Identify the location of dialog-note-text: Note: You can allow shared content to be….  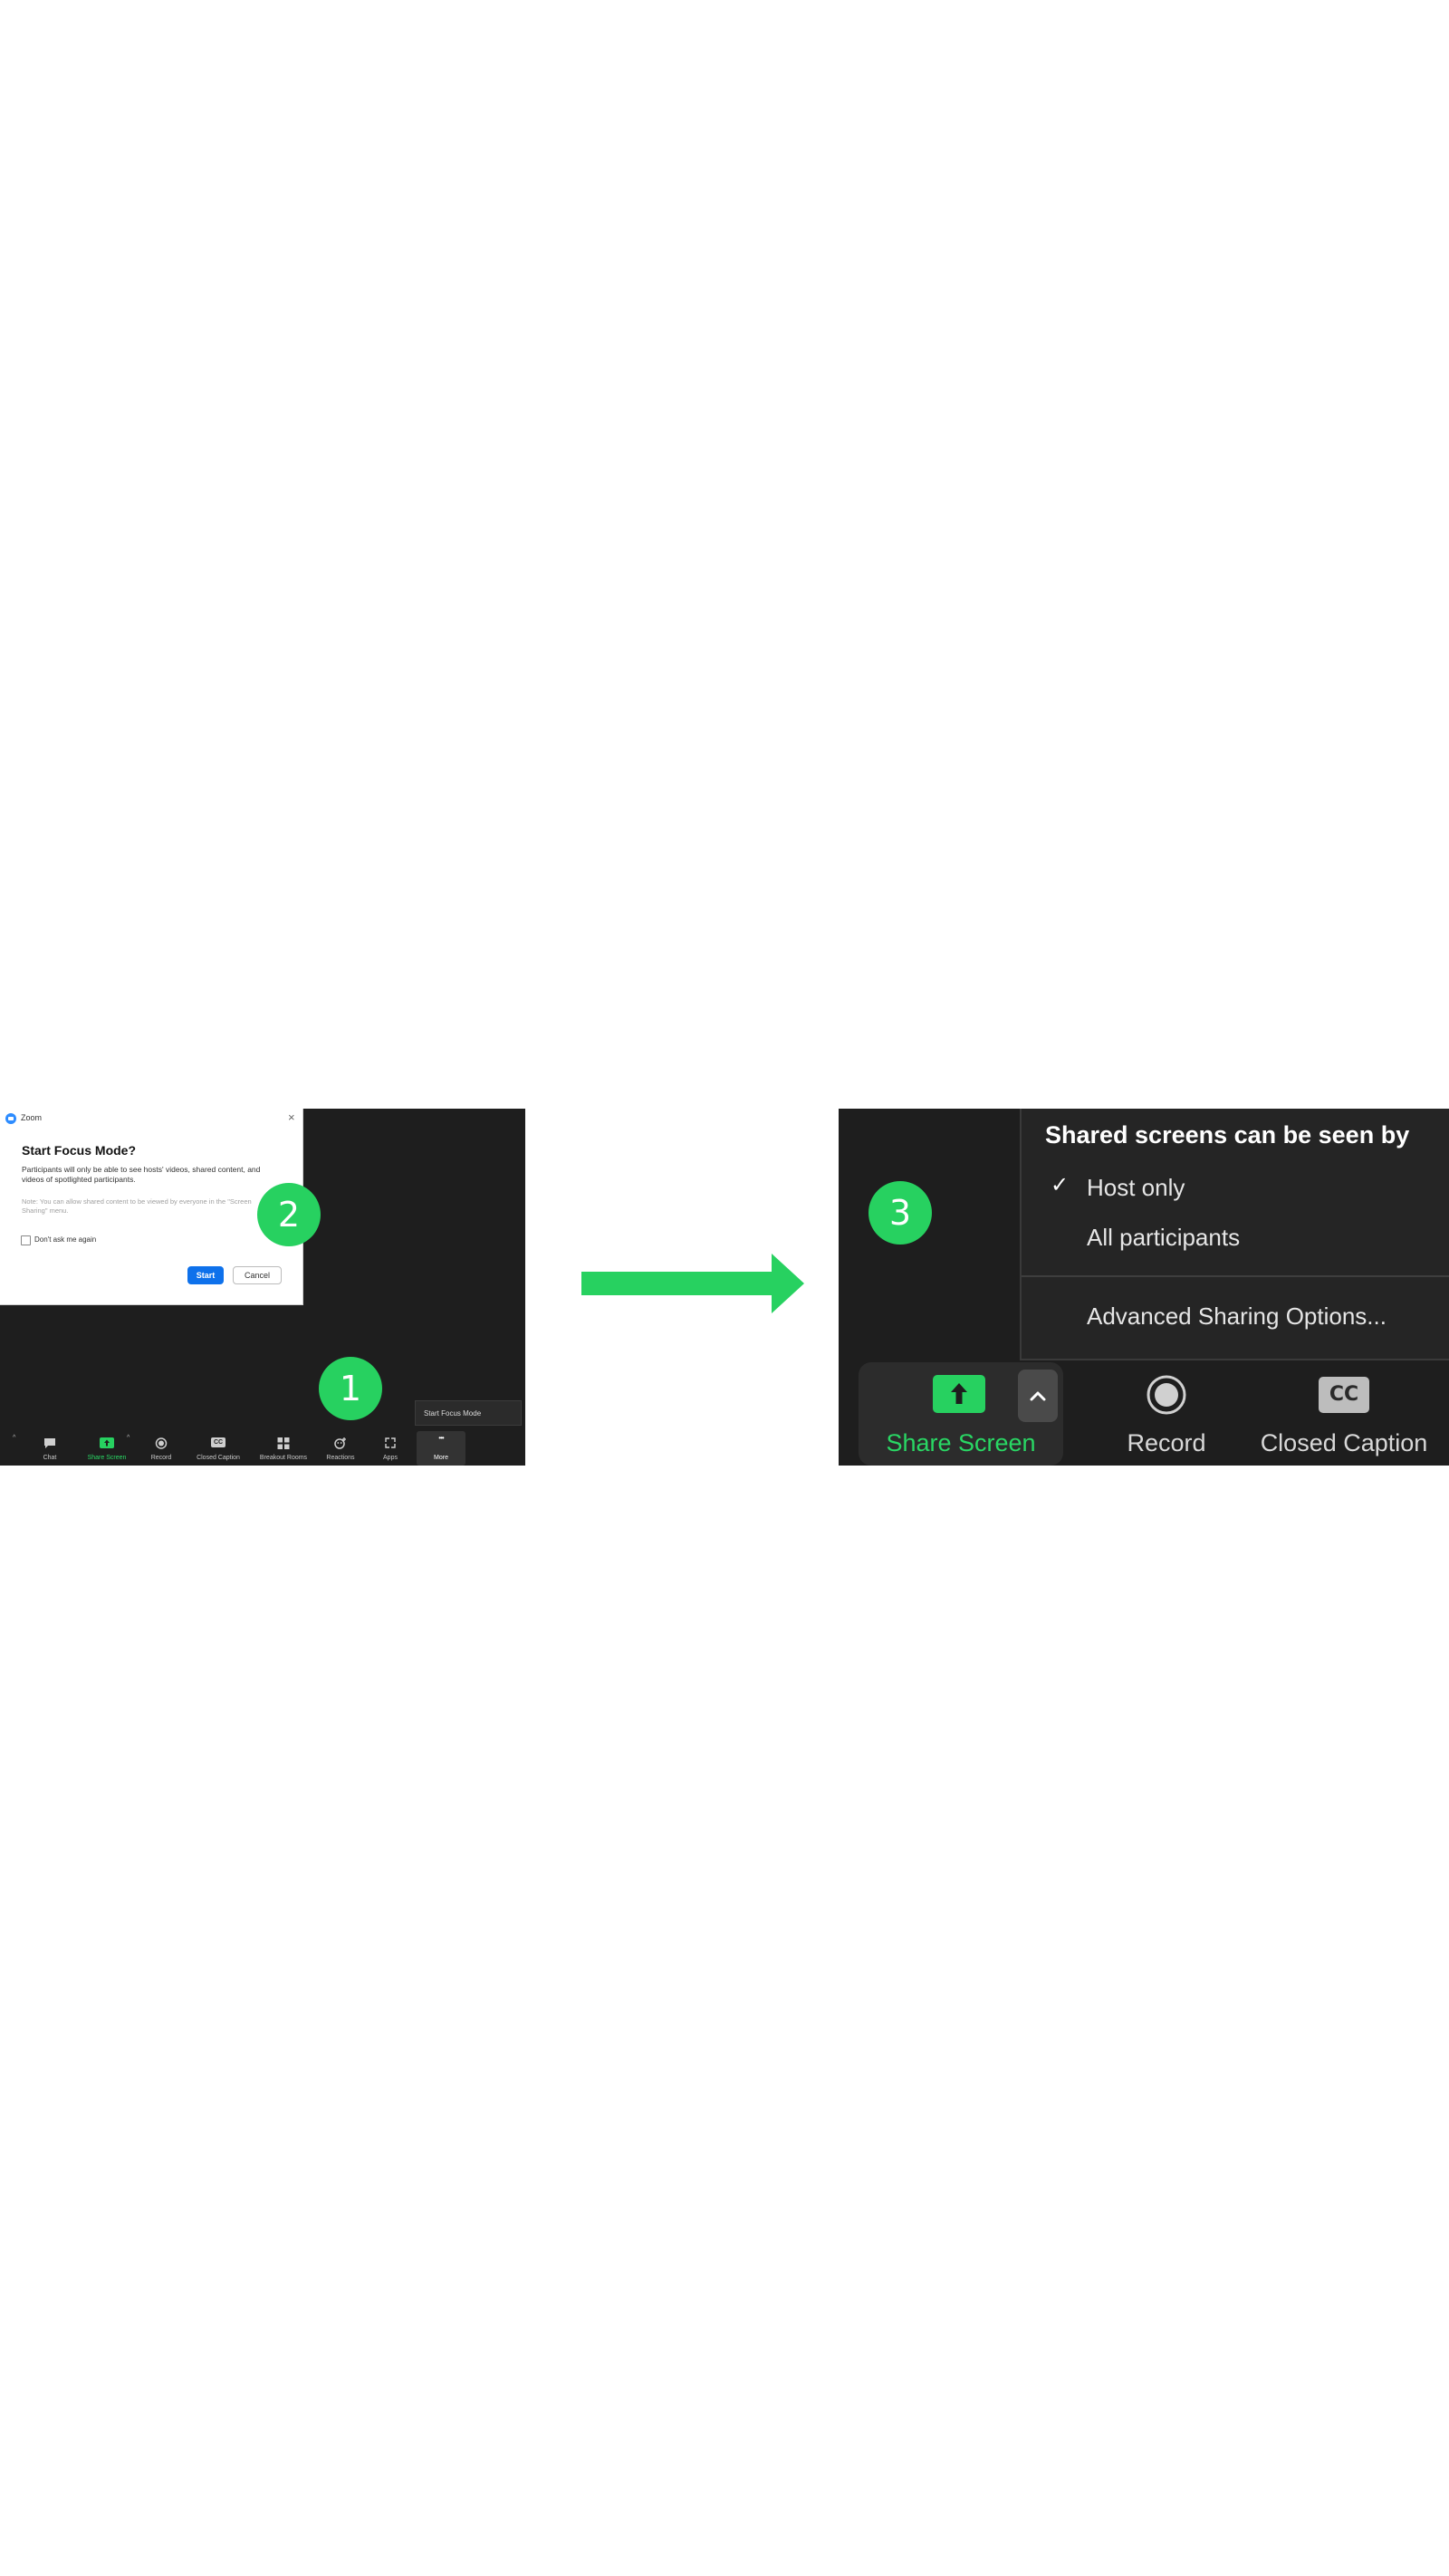
(137, 1206).